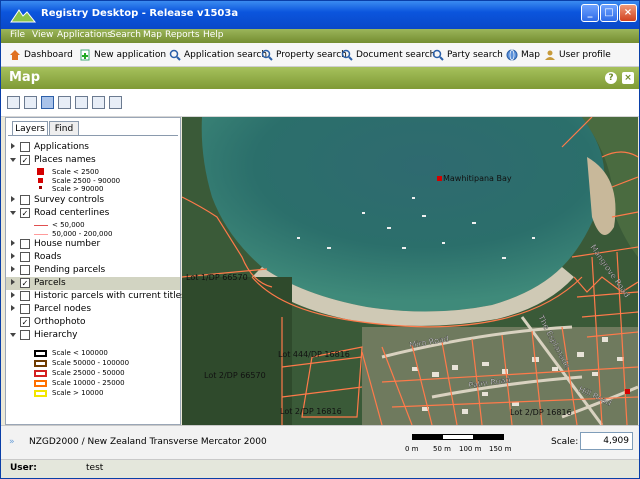 This screenshot has width=640, height=479. I want to click on info-icon, so click(81, 102).